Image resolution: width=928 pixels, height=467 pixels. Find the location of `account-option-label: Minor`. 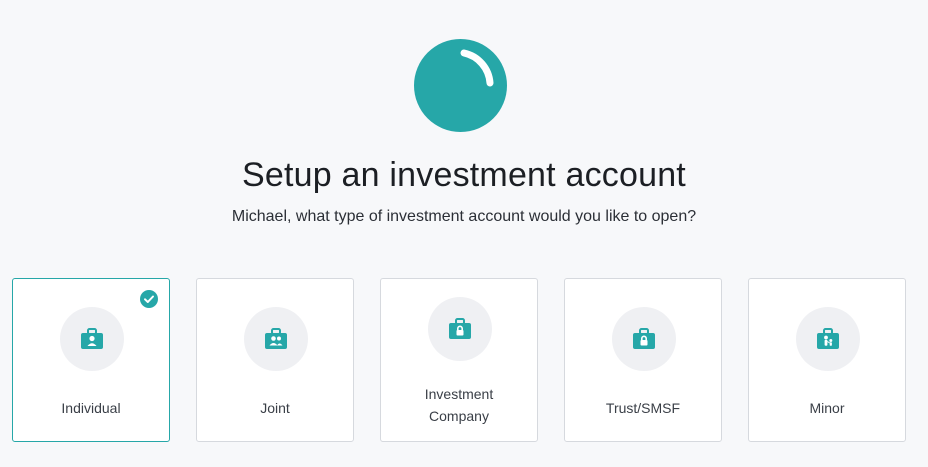

account-option-label: Minor is located at coordinates (827, 408).